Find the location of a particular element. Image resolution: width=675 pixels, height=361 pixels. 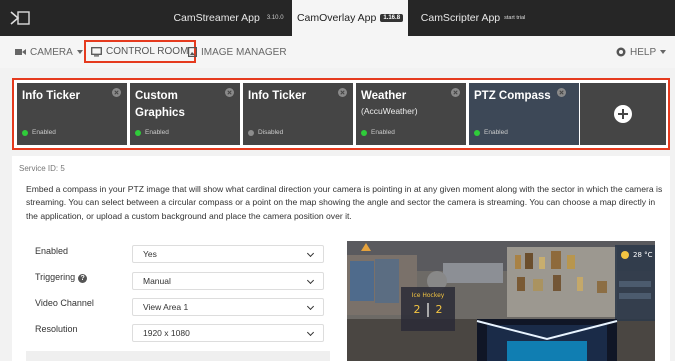

nav-control-room: CONTROL ROOM is located at coordinates (140, 51).